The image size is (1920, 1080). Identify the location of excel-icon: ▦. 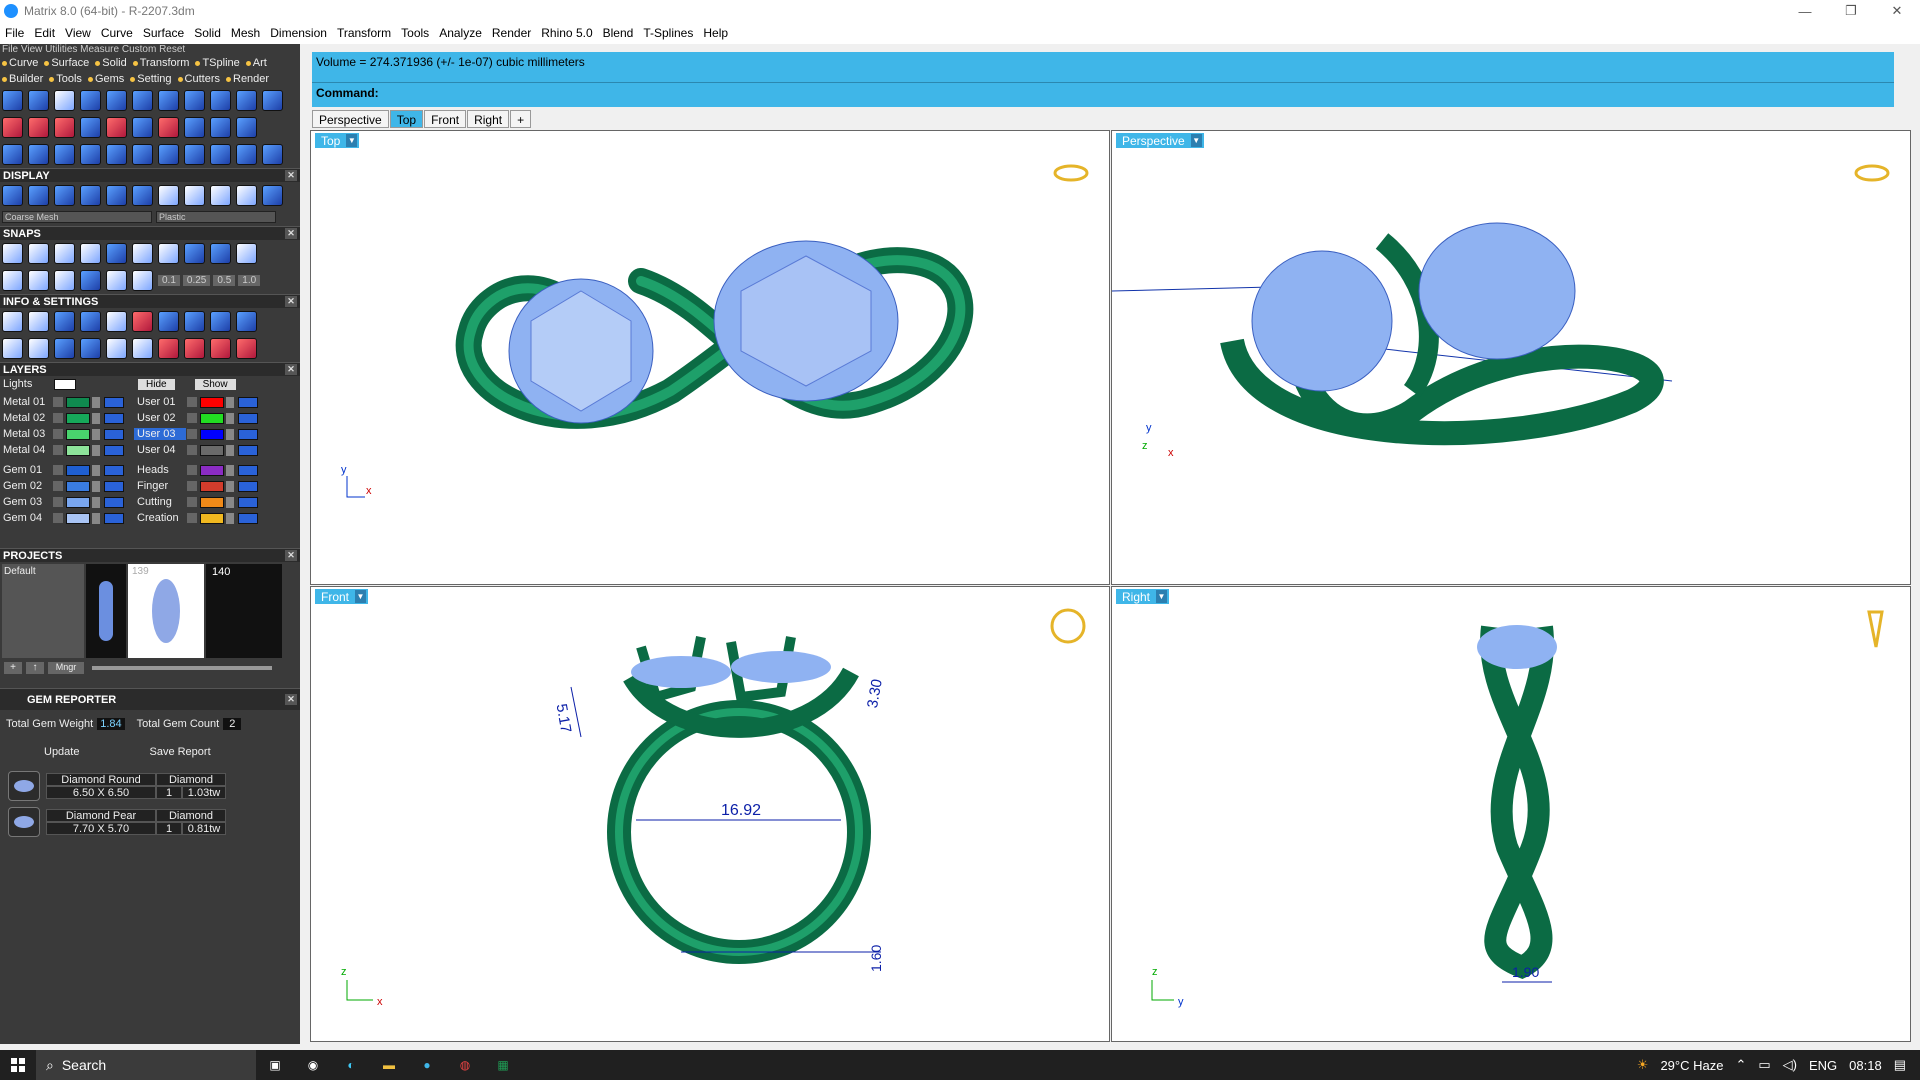
(503, 1065).